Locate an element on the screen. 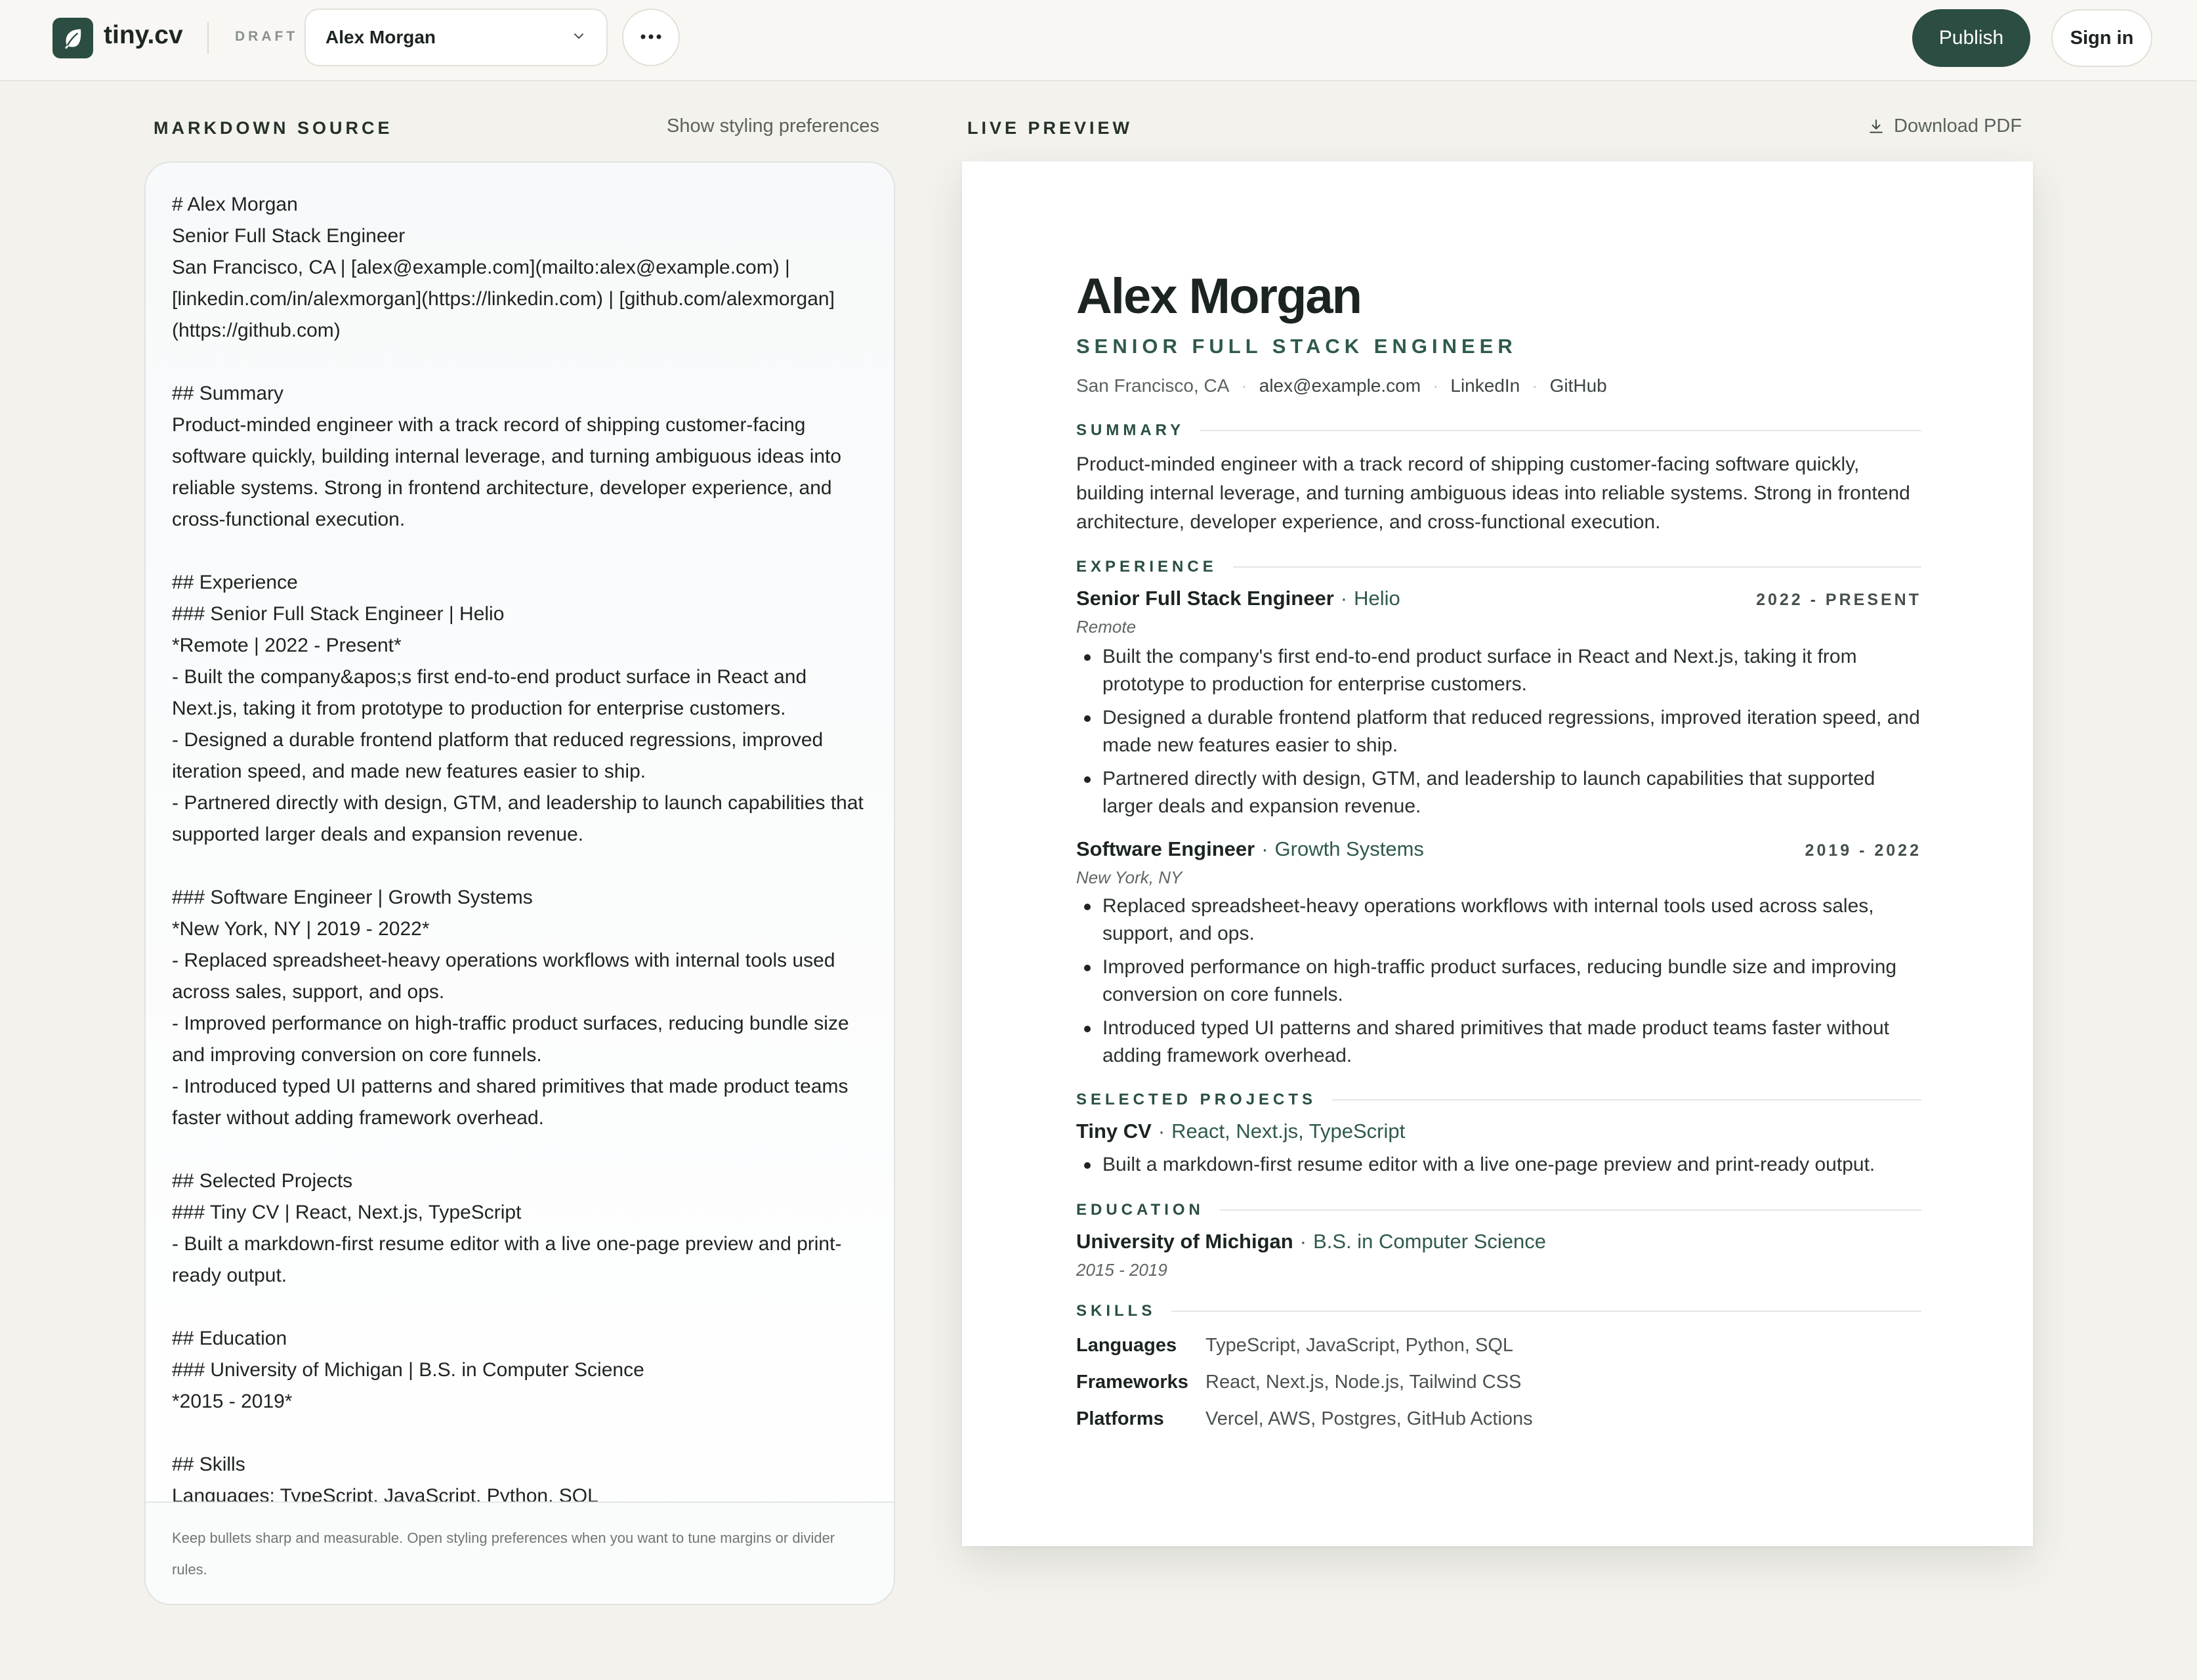 The height and width of the screenshot is (1680, 2197). download-icon is located at coordinates (1876, 126).